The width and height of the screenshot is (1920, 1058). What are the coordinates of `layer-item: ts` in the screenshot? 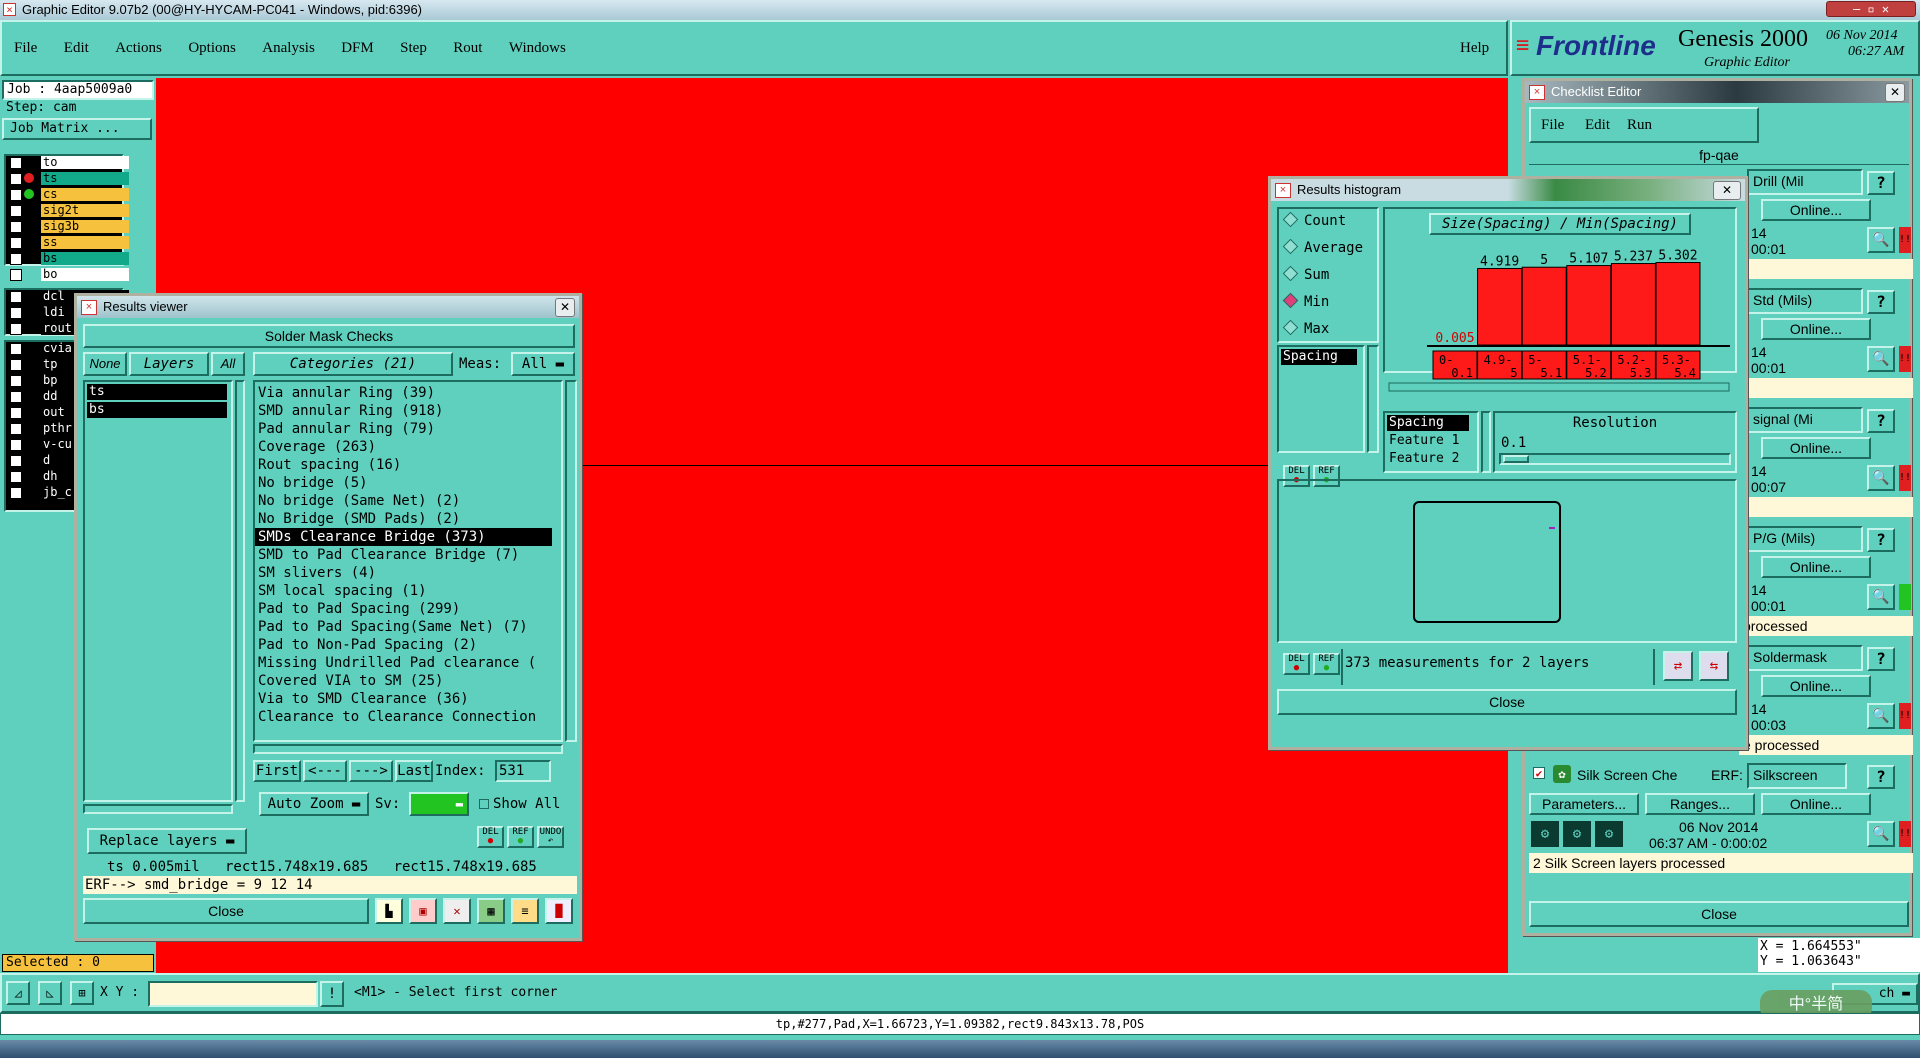 It's located at (157, 392).